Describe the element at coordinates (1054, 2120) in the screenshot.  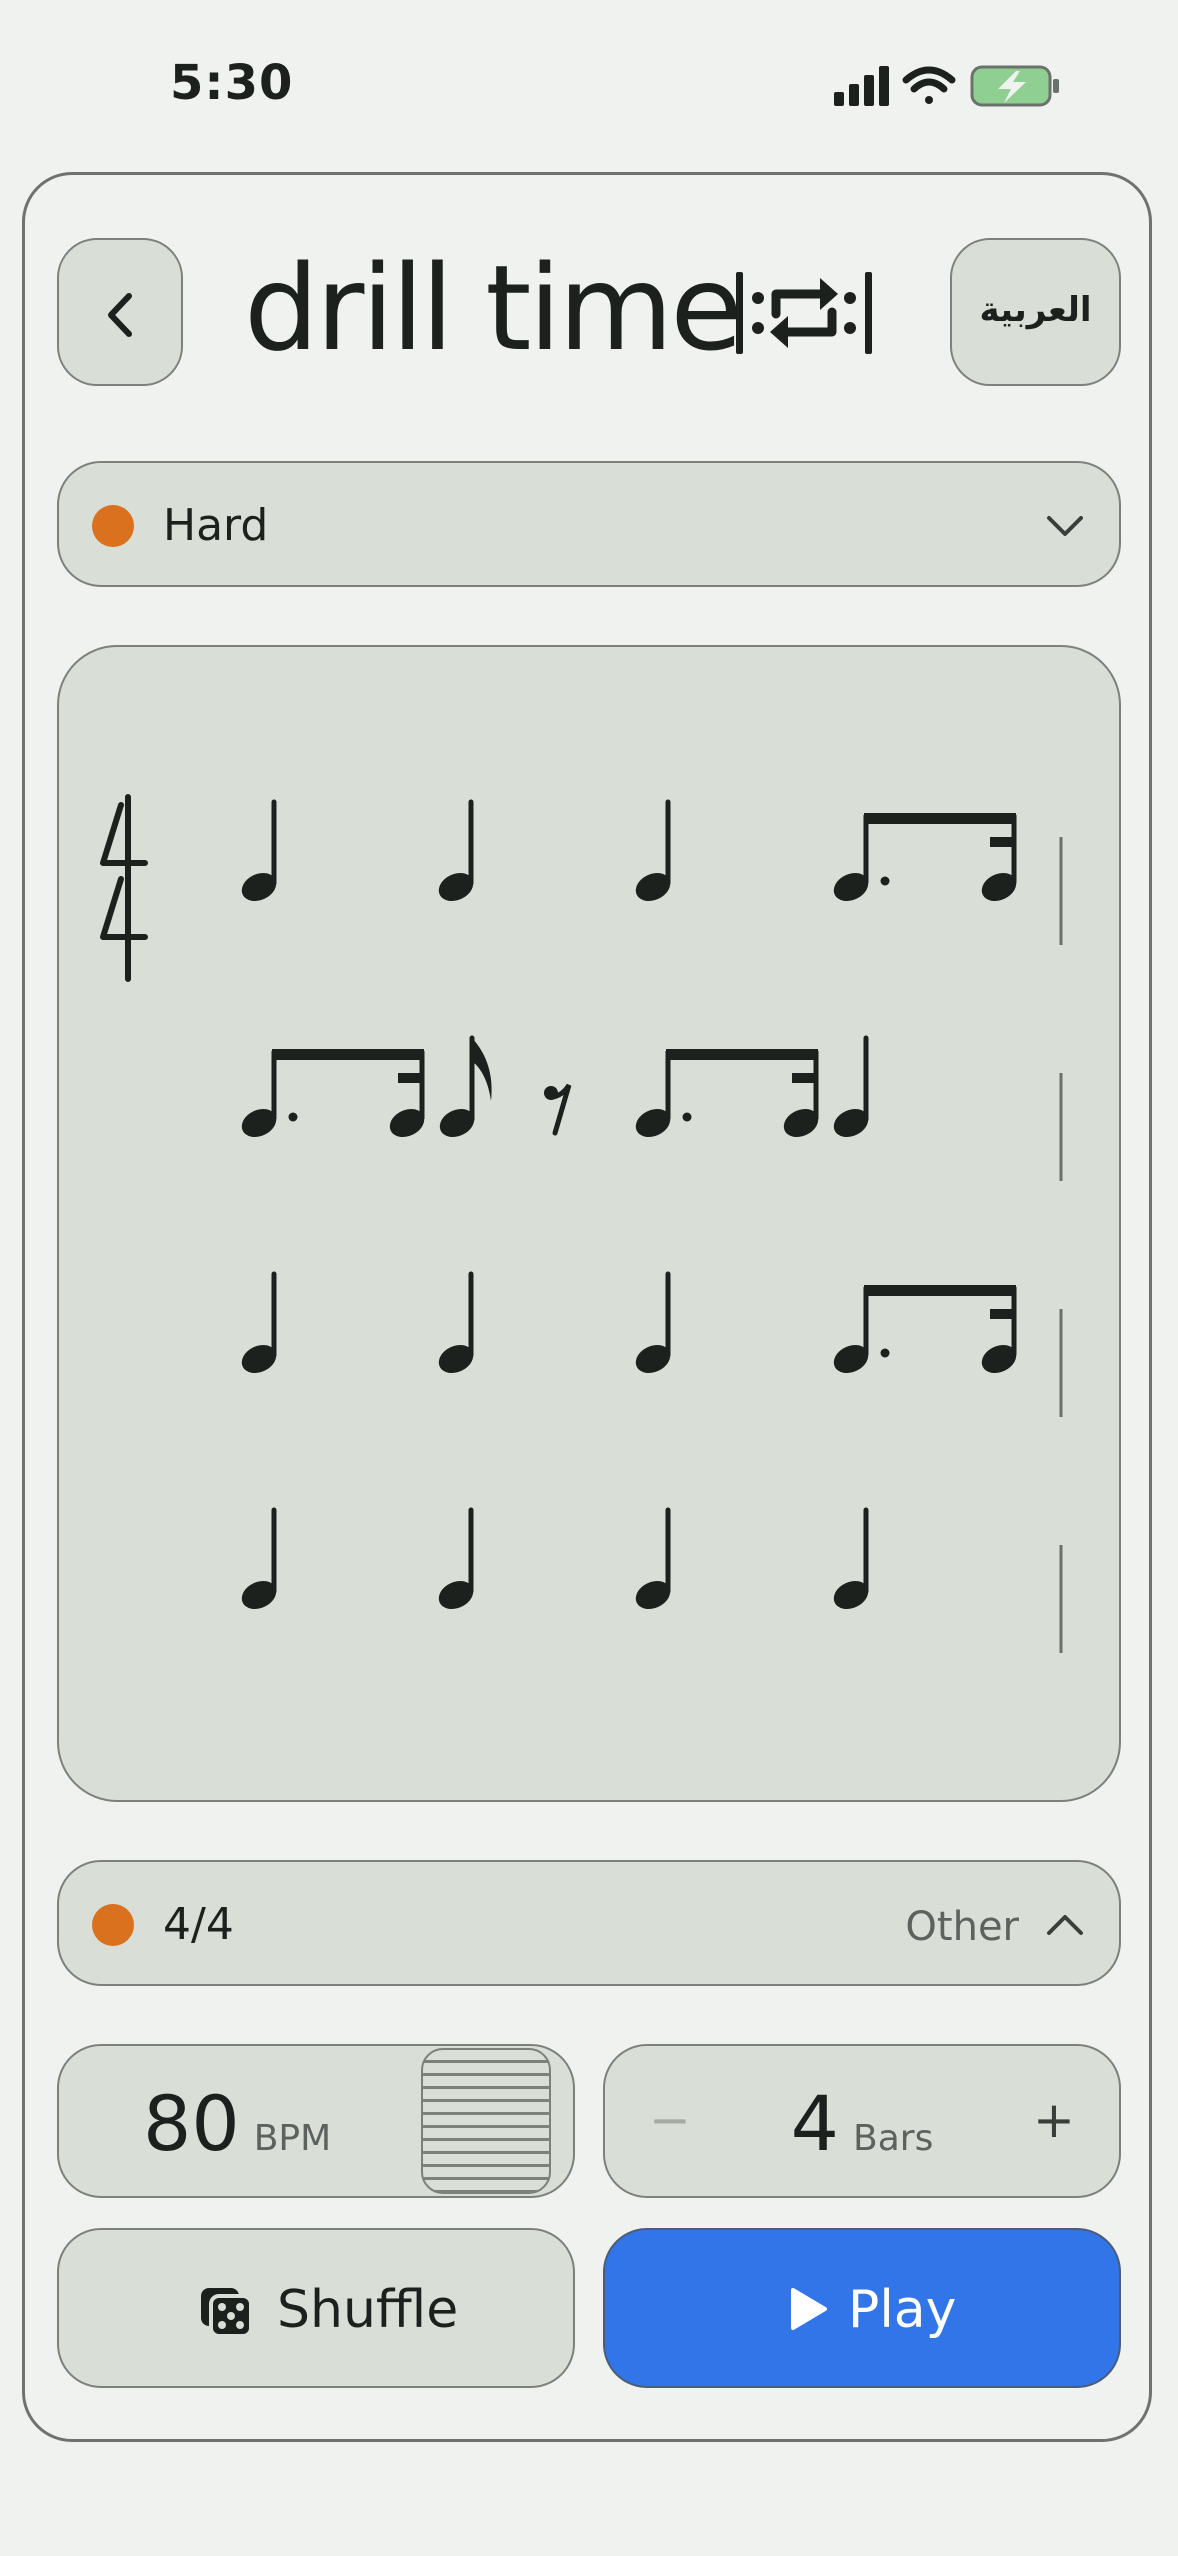
I see `bars-increment-button: +` at that location.